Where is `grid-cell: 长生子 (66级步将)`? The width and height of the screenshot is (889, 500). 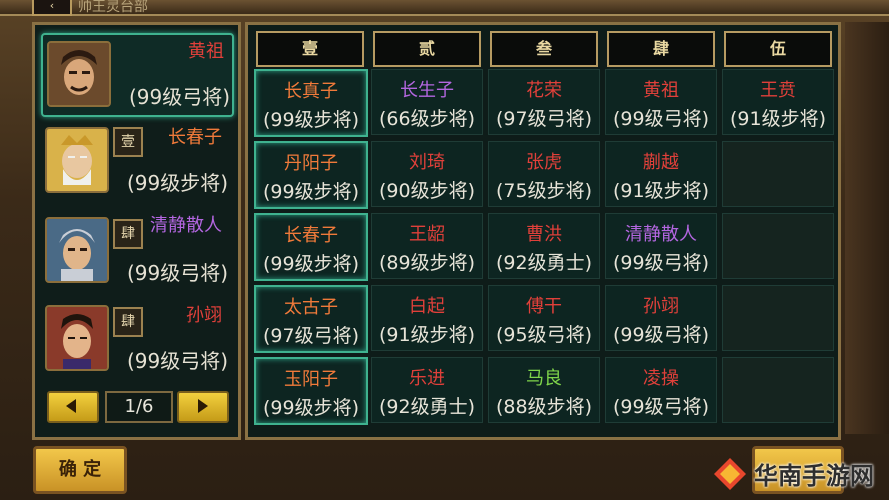 grid-cell: 长生子 (66级步将) is located at coordinates (427, 102).